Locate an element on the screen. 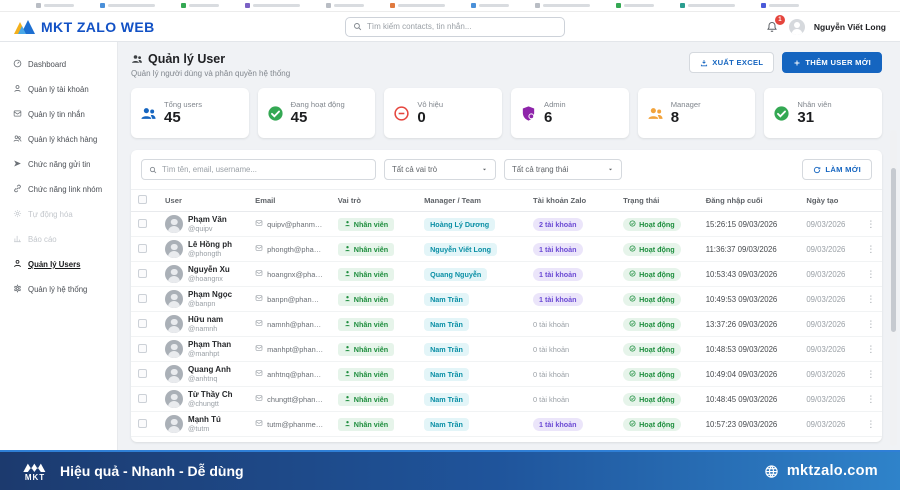  column-header: Trạng thái is located at coordinates (657, 200).